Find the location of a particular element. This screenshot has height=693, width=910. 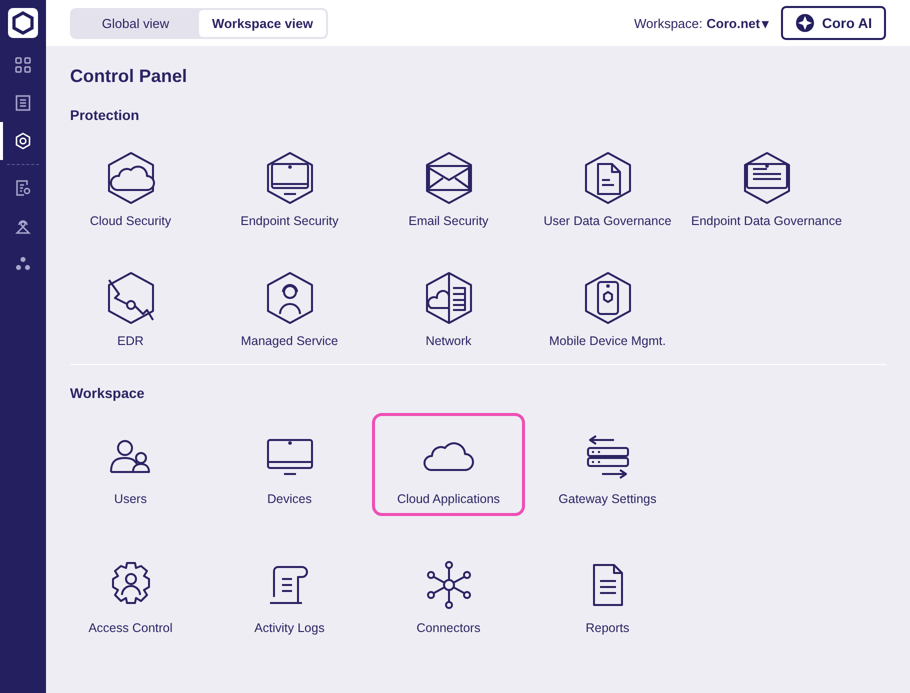

panel-tile: User Data Governance is located at coordinates (607, 186).